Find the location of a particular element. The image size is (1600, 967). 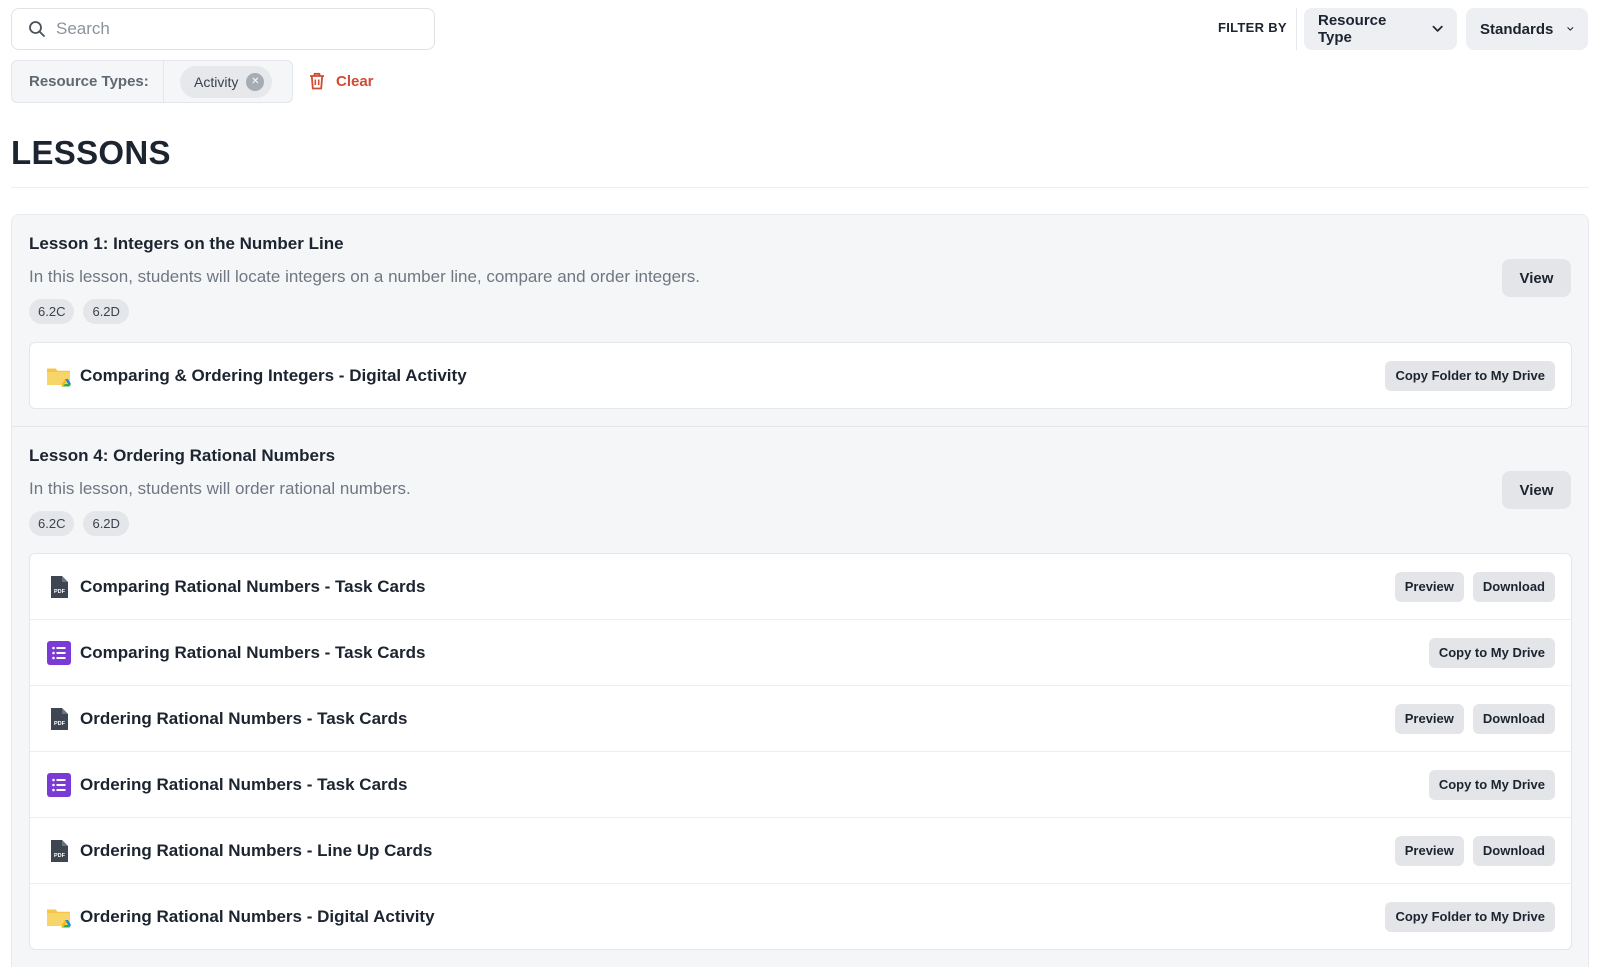

active-filters-label: Resource Types: is located at coordinates (88, 81).